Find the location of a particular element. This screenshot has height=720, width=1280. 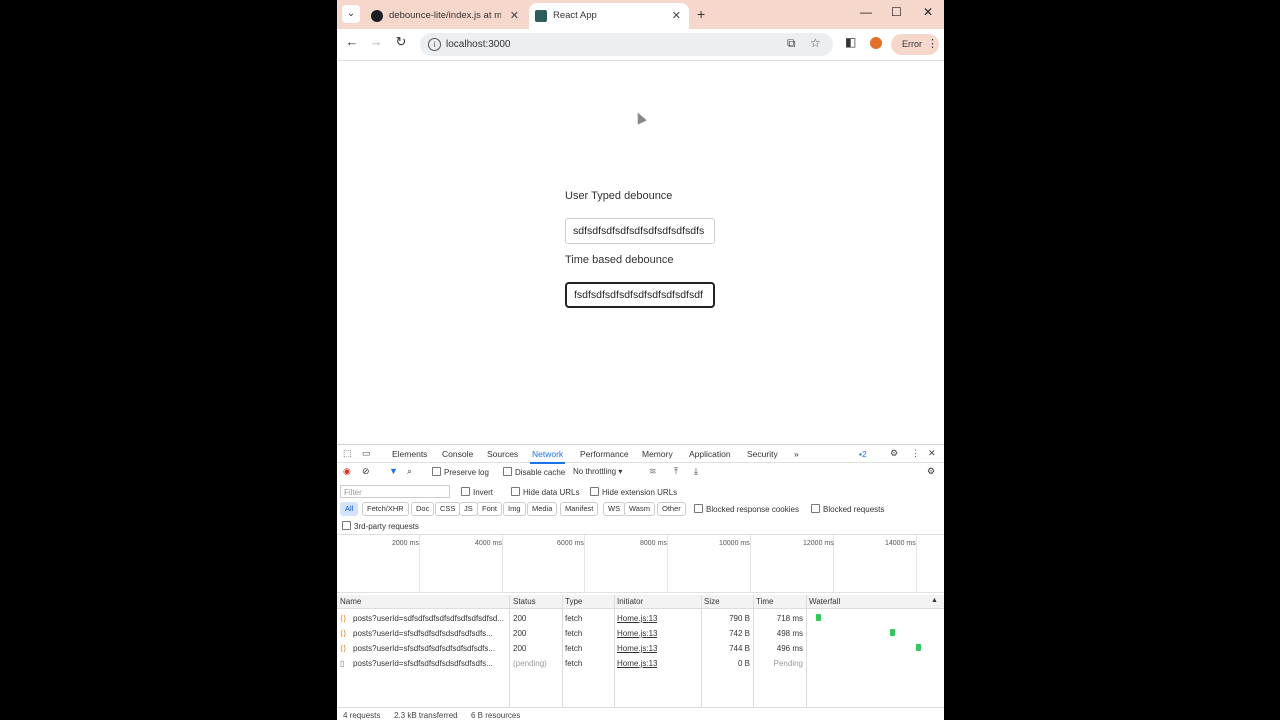

tab-performance: Performance is located at coordinates (604, 454).